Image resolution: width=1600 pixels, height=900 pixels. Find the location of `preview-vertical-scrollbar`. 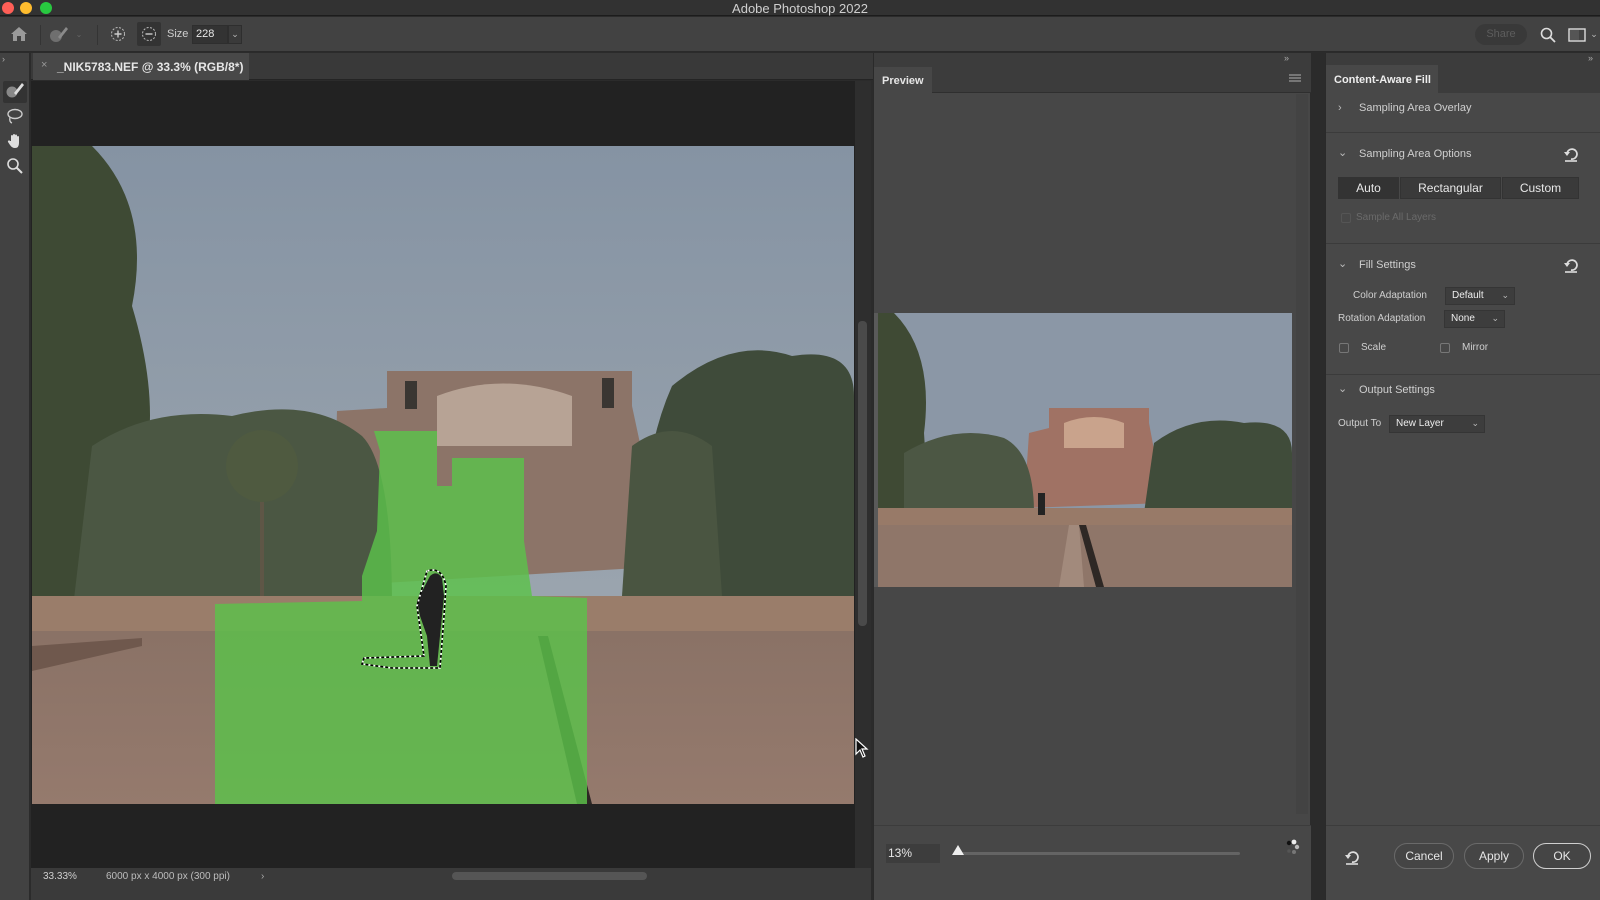

preview-vertical-scrollbar is located at coordinates (1302, 454).